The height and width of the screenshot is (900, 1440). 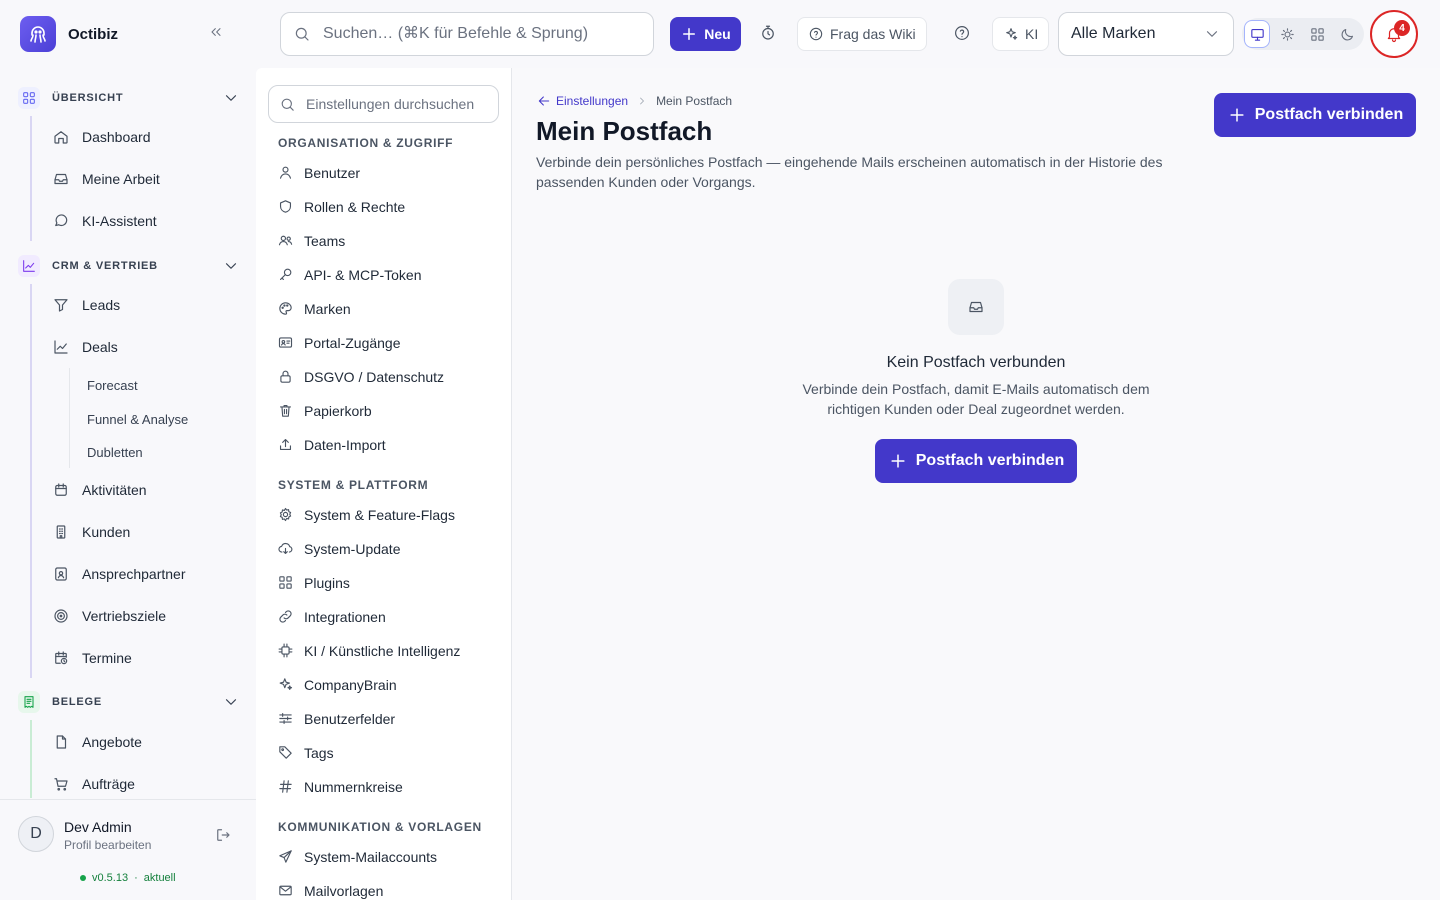 What do you see at coordinates (338, 548) in the screenshot?
I see `settings-item-system-update: System-Update` at bounding box center [338, 548].